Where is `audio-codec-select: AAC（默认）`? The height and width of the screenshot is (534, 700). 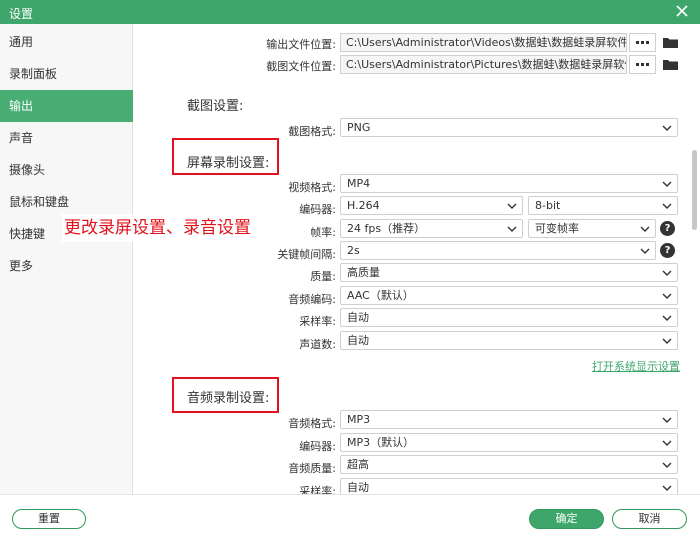 audio-codec-select: AAC（默认） is located at coordinates (509, 295).